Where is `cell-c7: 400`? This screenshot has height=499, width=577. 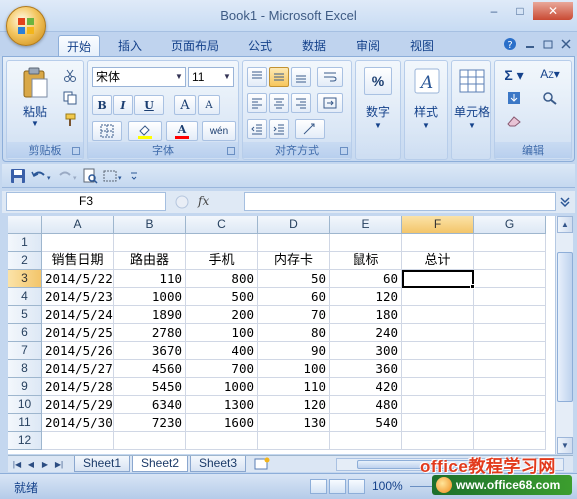
cell-c7: 400 is located at coordinates (222, 351).